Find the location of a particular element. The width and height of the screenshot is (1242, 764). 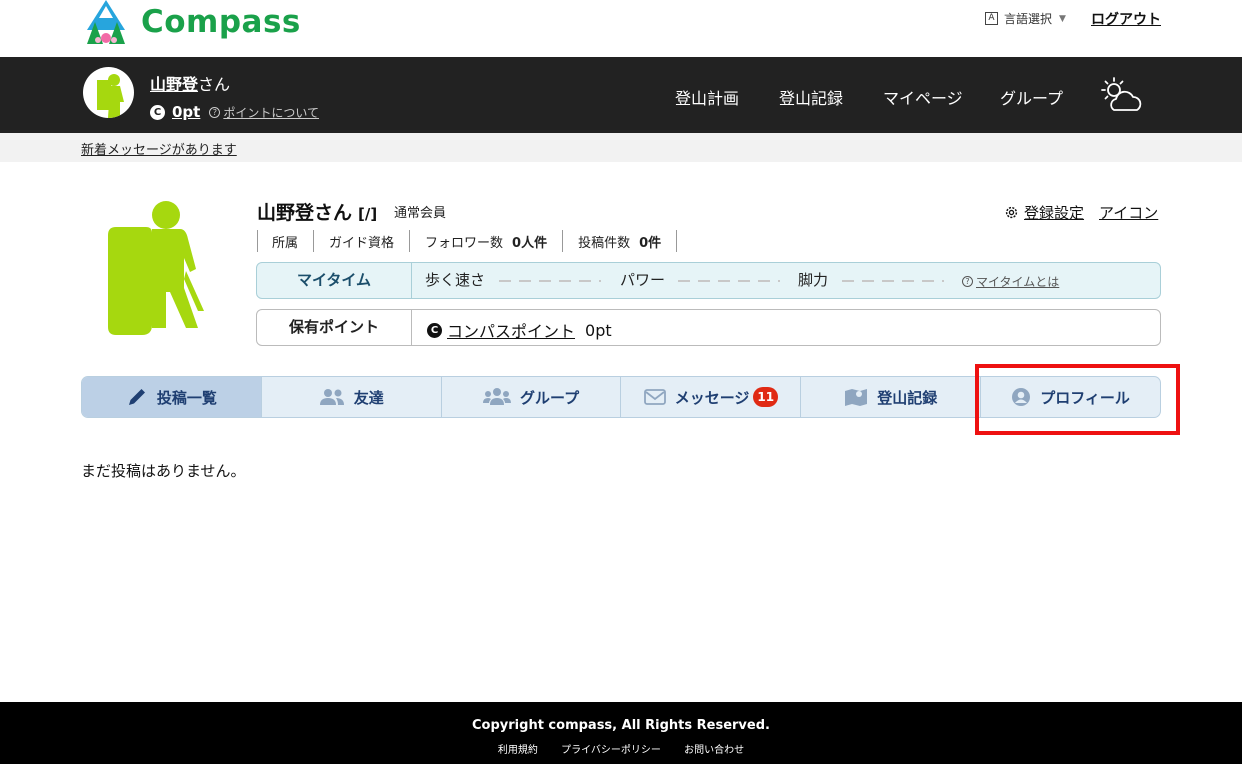

nav-username: 山野登さん is located at coordinates (190, 83).